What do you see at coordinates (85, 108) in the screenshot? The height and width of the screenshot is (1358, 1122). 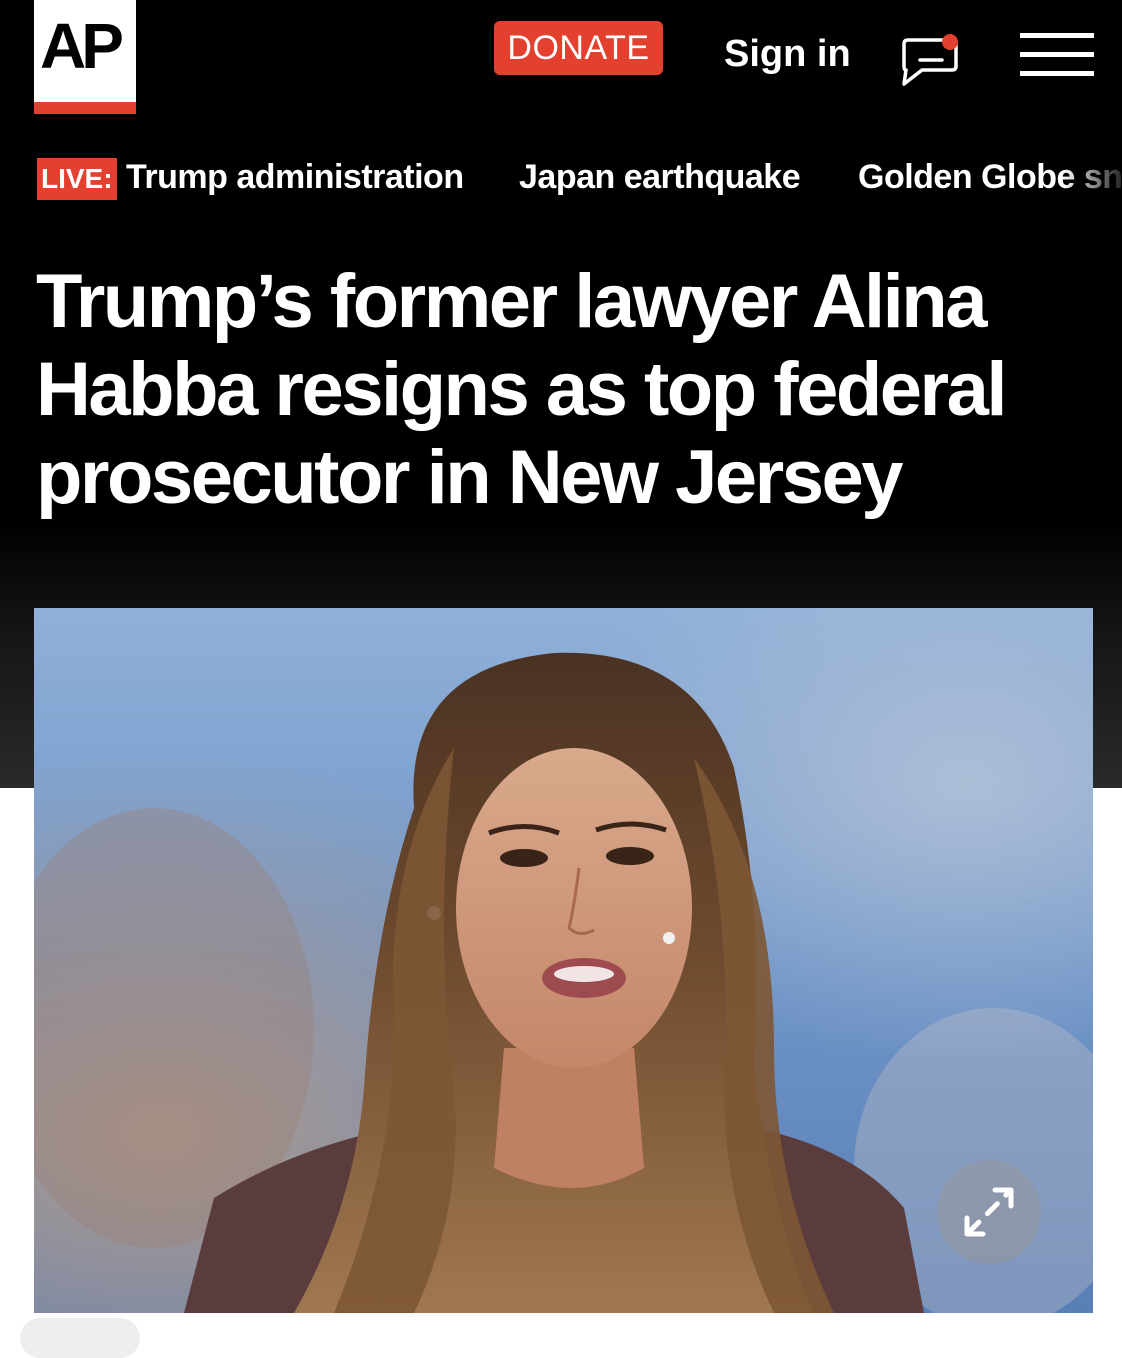 I see `logo-accent-bar` at bounding box center [85, 108].